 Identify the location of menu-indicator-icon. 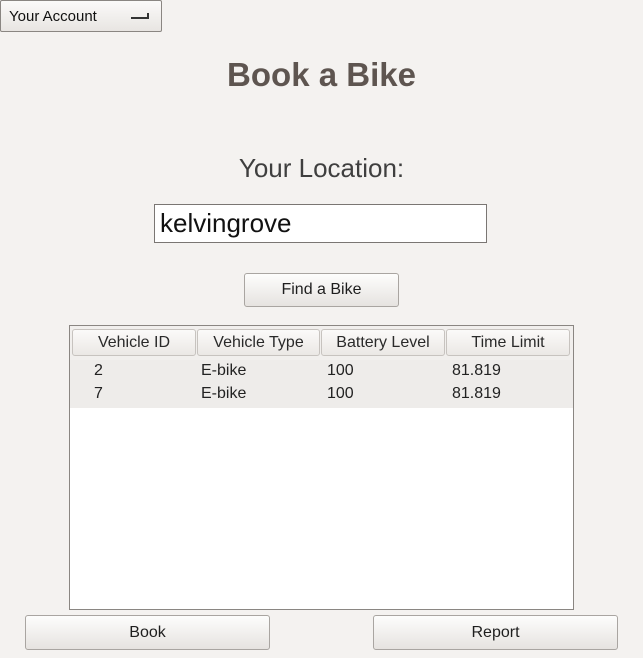
(140, 16).